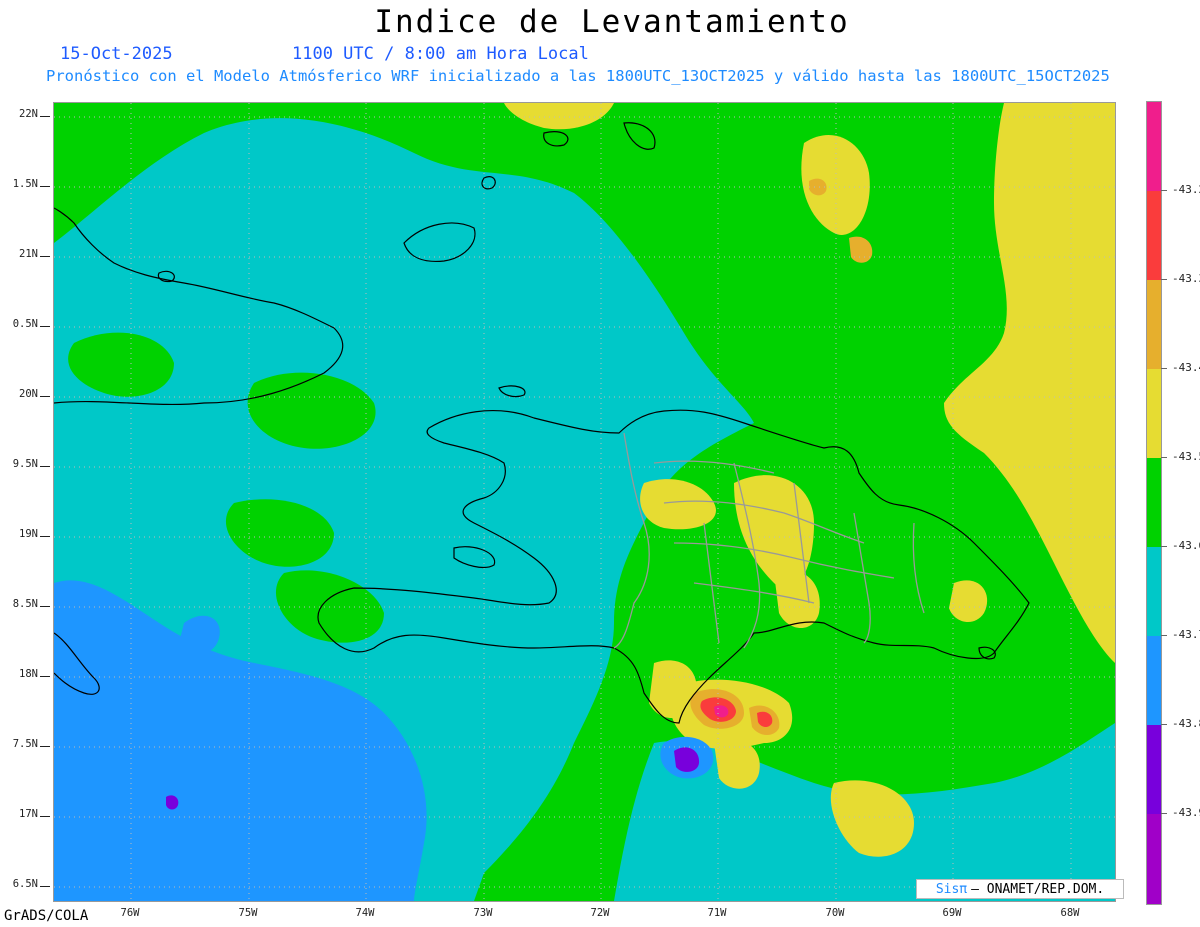 The width and height of the screenshot is (1200, 927). What do you see at coordinates (28, 254) in the screenshot?
I see `lat-label: 21N` at bounding box center [28, 254].